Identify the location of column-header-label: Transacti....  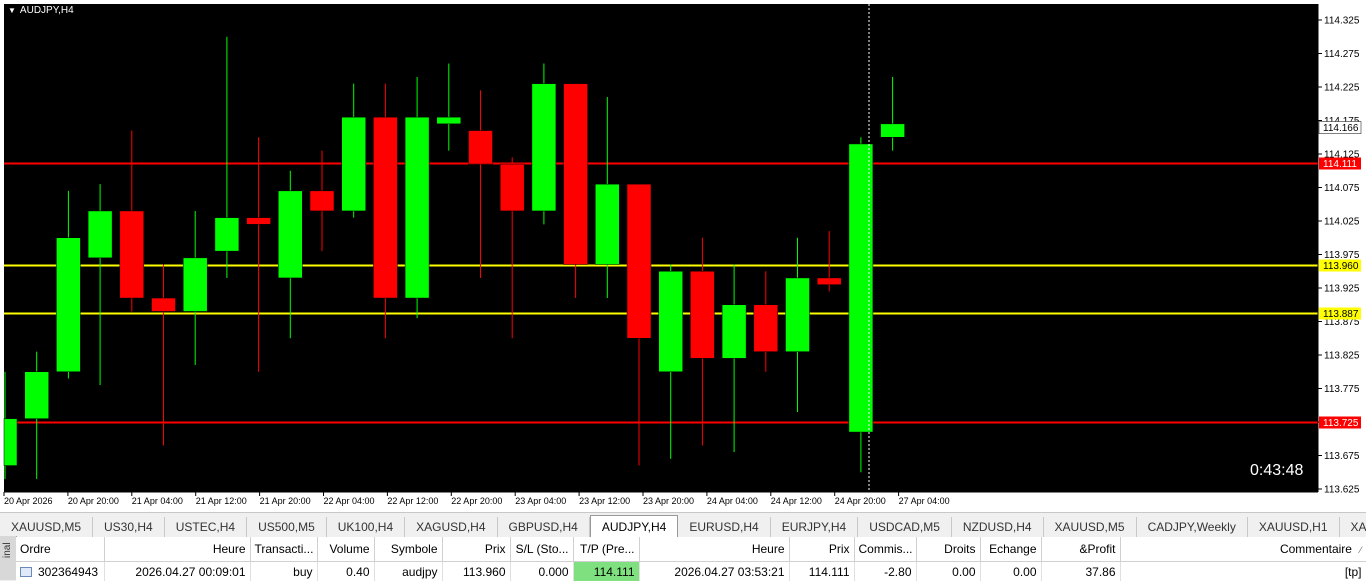
(284, 549).